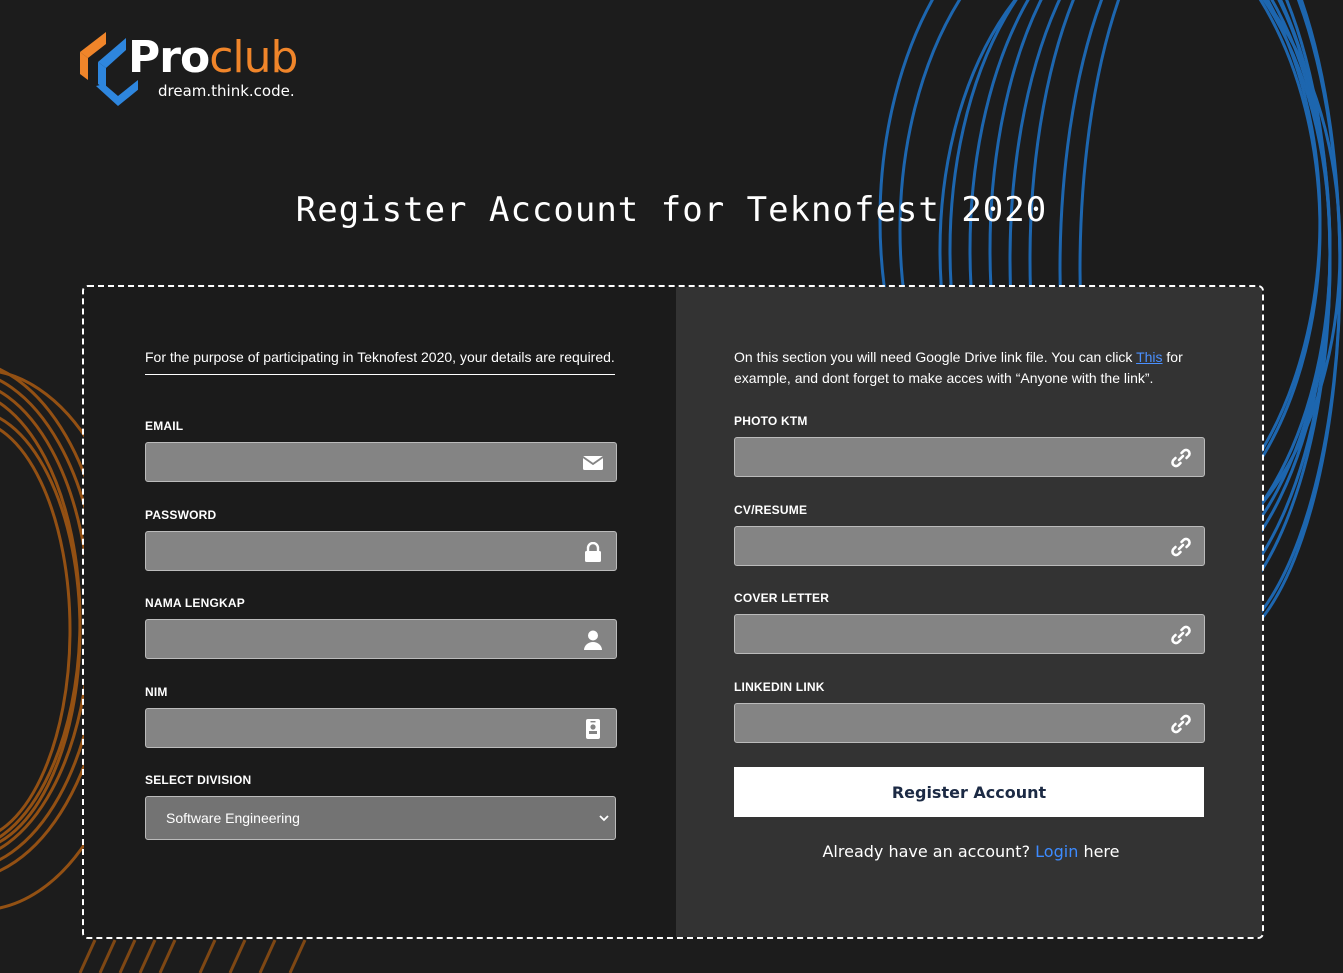  I want to click on photo-ktm-input, so click(969, 457).